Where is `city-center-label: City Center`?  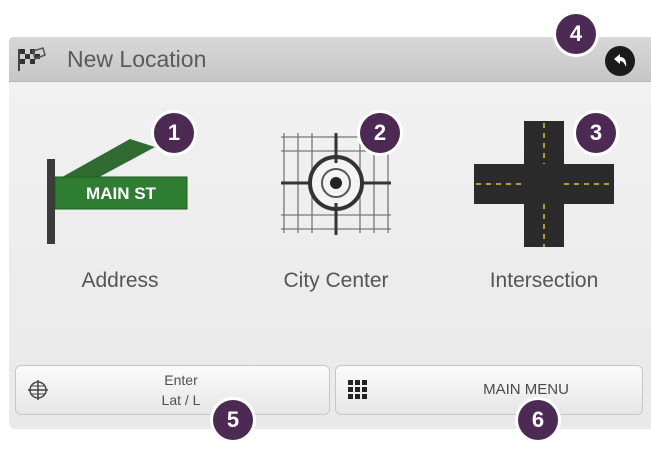 city-center-label: City Center is located at coordinates (336, 280).